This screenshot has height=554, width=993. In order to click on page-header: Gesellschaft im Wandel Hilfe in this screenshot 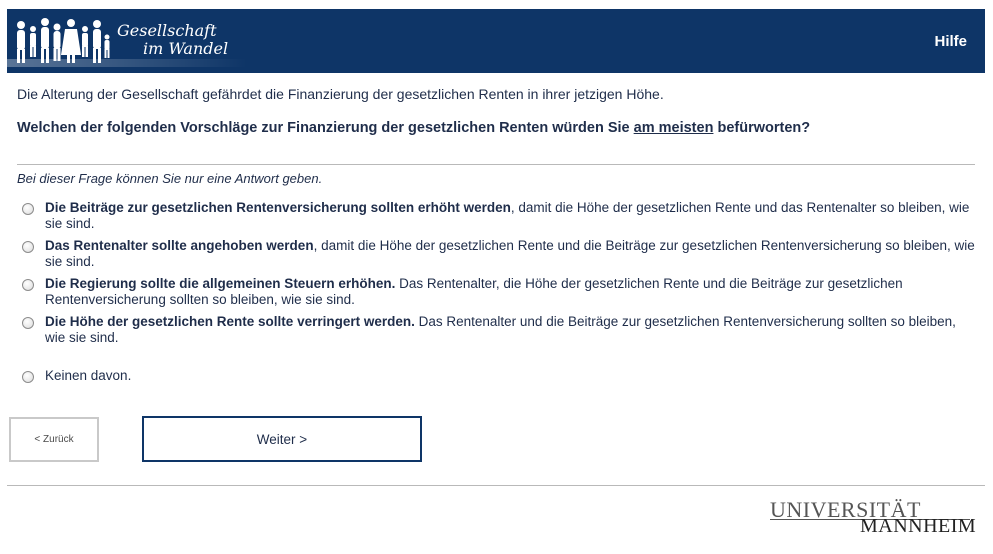, I will do `click(496, 41)`.